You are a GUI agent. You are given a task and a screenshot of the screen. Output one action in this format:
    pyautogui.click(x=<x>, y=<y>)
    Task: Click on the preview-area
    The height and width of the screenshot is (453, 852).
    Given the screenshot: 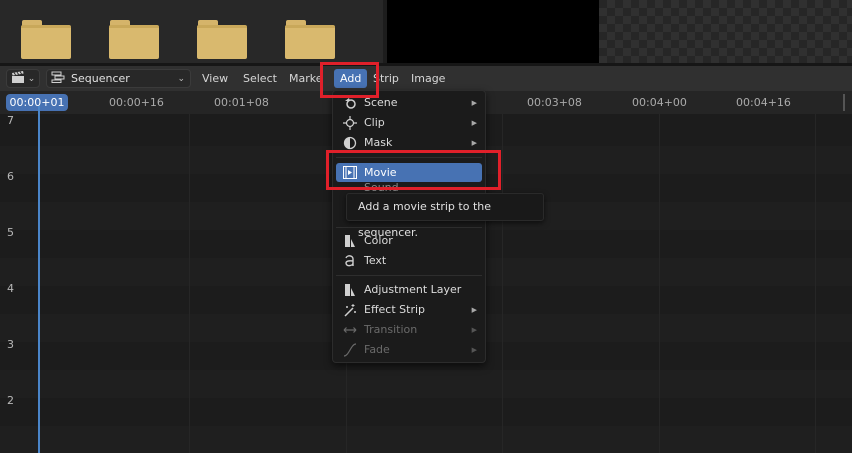 What is the action you would take?
    pyautogui.click(x=493, y=31)
    